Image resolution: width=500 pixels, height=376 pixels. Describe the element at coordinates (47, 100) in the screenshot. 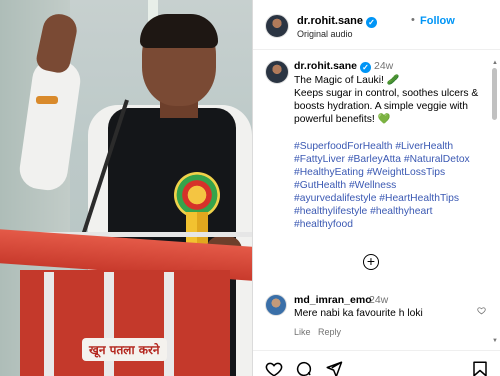

I see `speaker-wristband` at that location.